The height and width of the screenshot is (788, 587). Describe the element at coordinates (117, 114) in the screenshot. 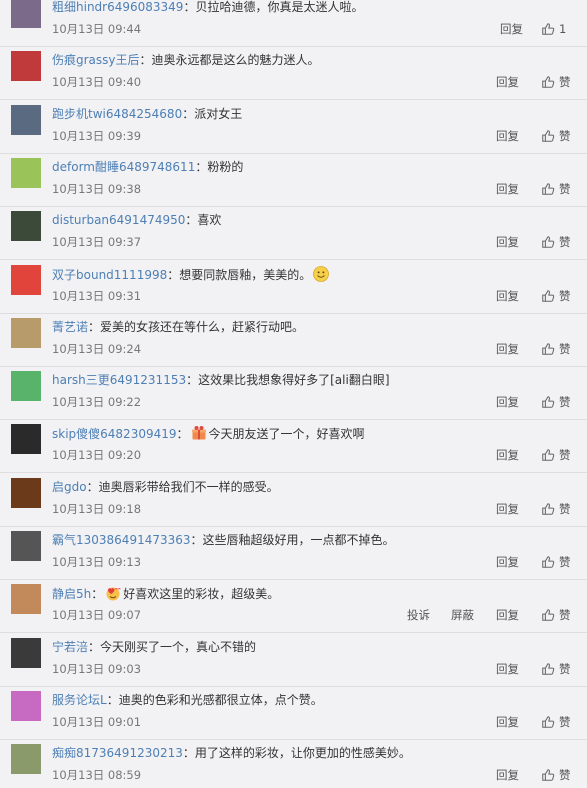

I see `username-link: 跑步机twi6484254680` at that location.